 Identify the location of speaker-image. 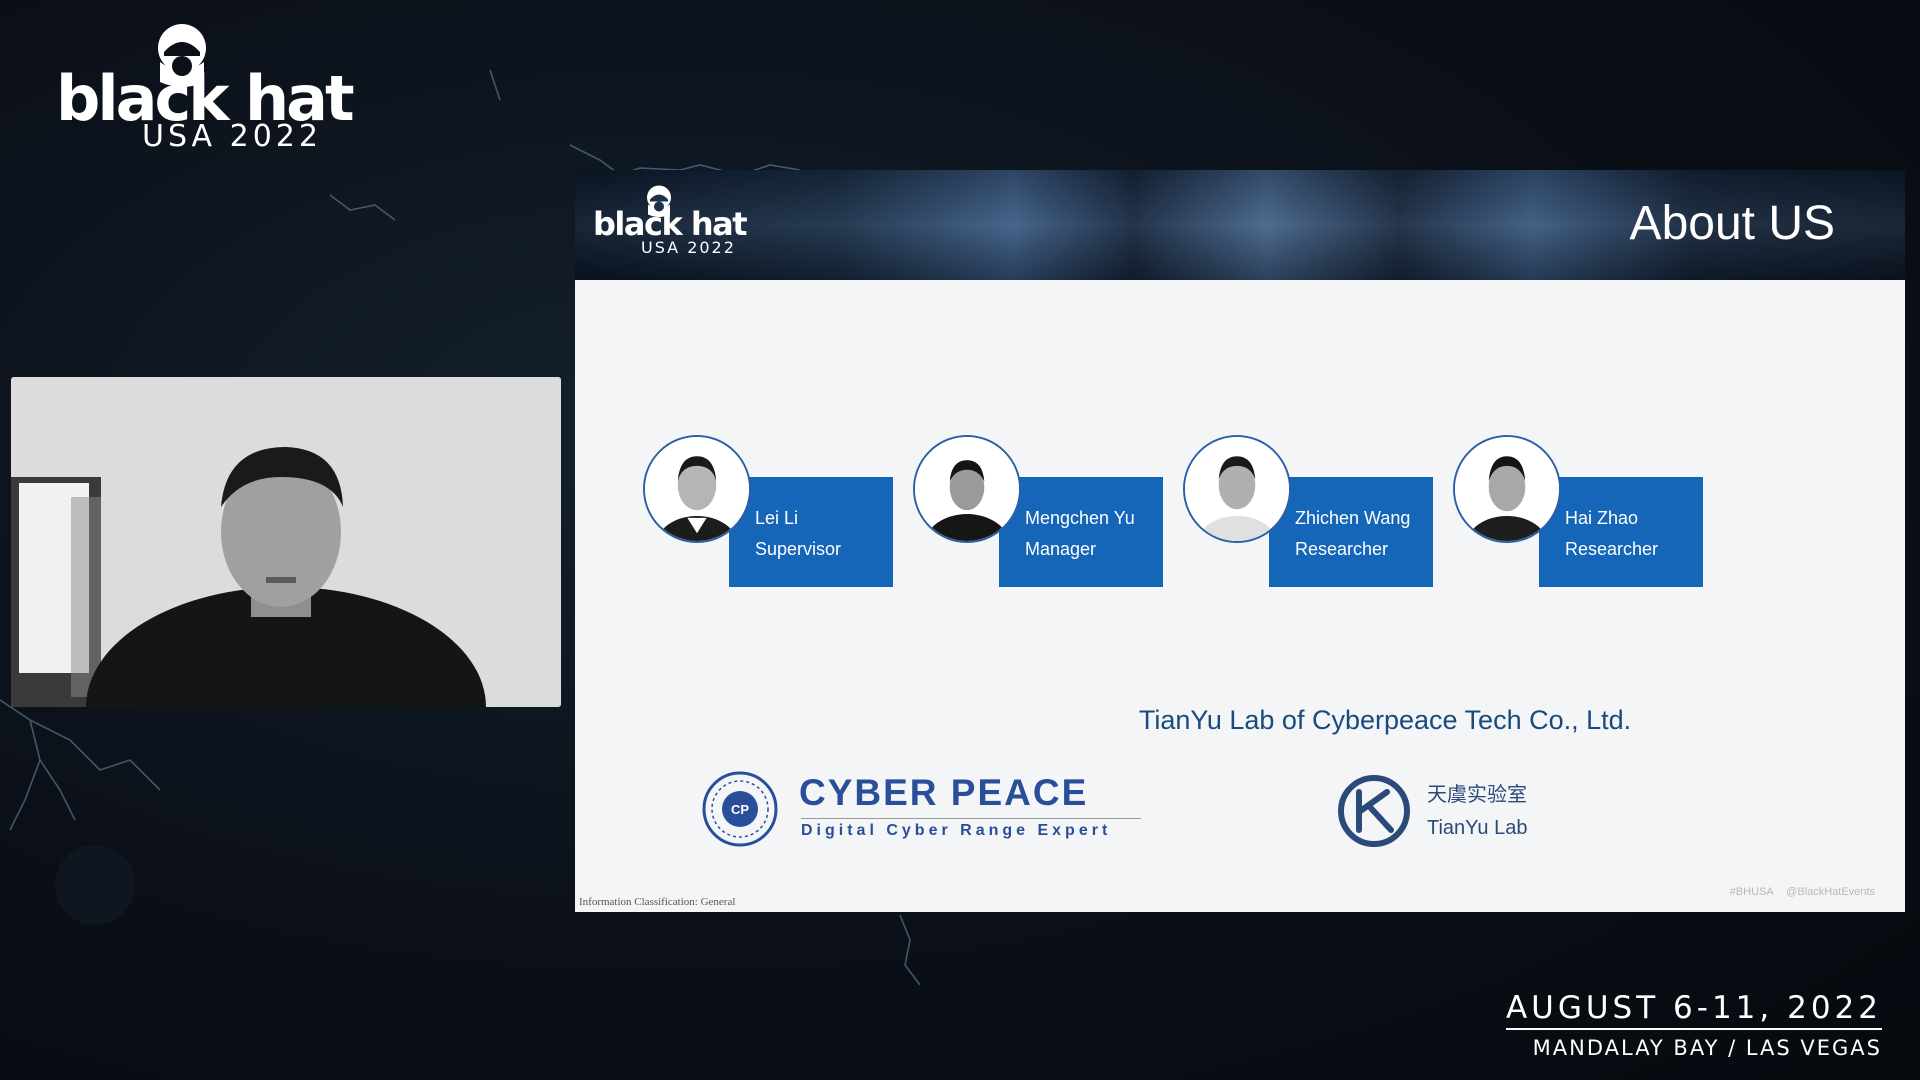
(286, 542).